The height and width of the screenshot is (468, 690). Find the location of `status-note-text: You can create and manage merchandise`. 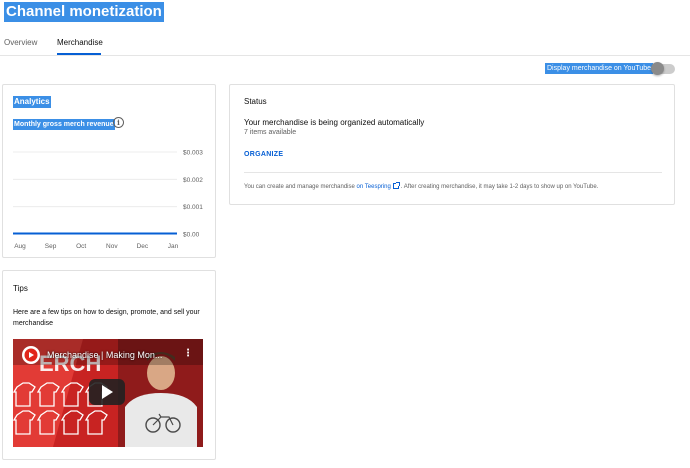

status-note-text: You can create and manage merchandise is located at coordinates (299, 187).